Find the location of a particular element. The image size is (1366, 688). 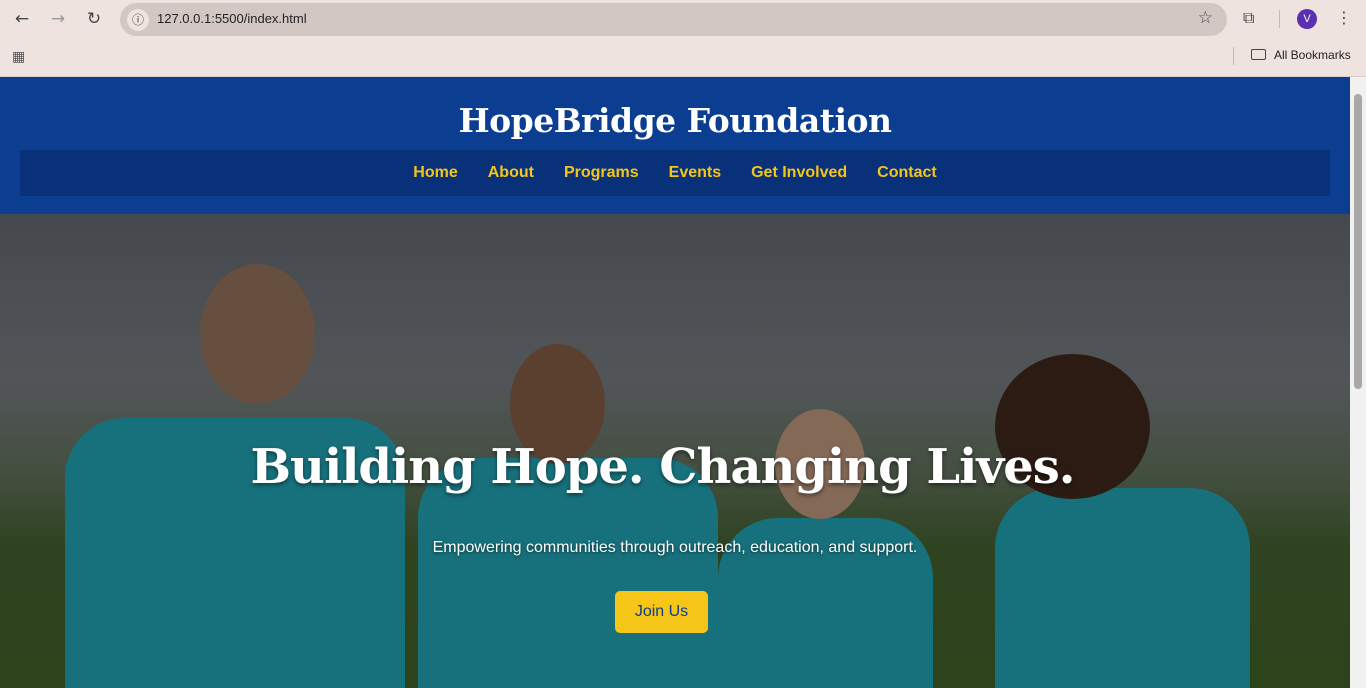

nav-programs: Programs is located at coordinates (601, 173).